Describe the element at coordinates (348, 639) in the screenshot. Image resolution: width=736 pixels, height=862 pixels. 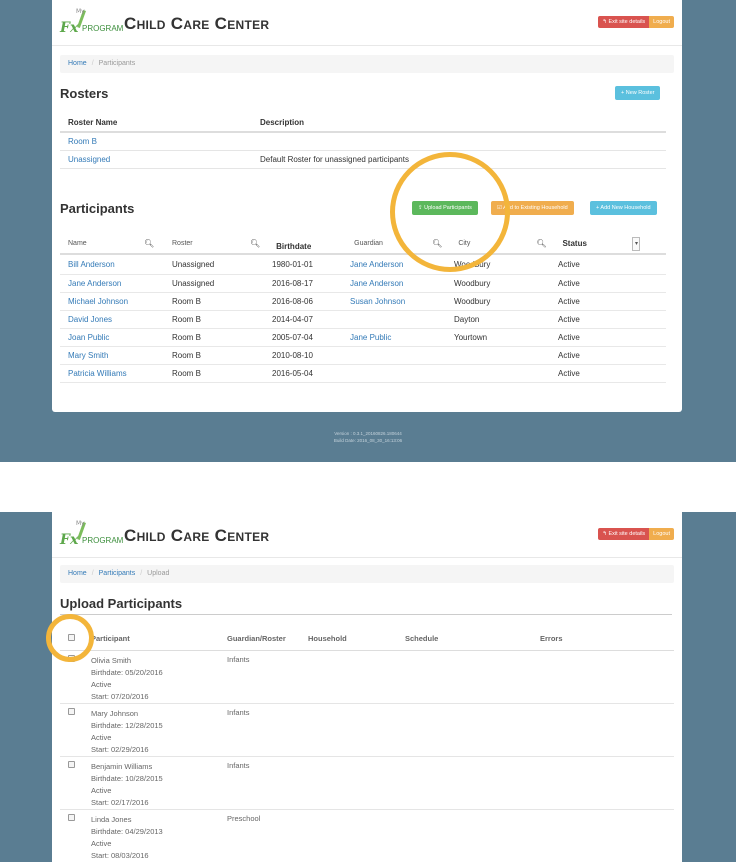
I see `column-household: Household` at that location.